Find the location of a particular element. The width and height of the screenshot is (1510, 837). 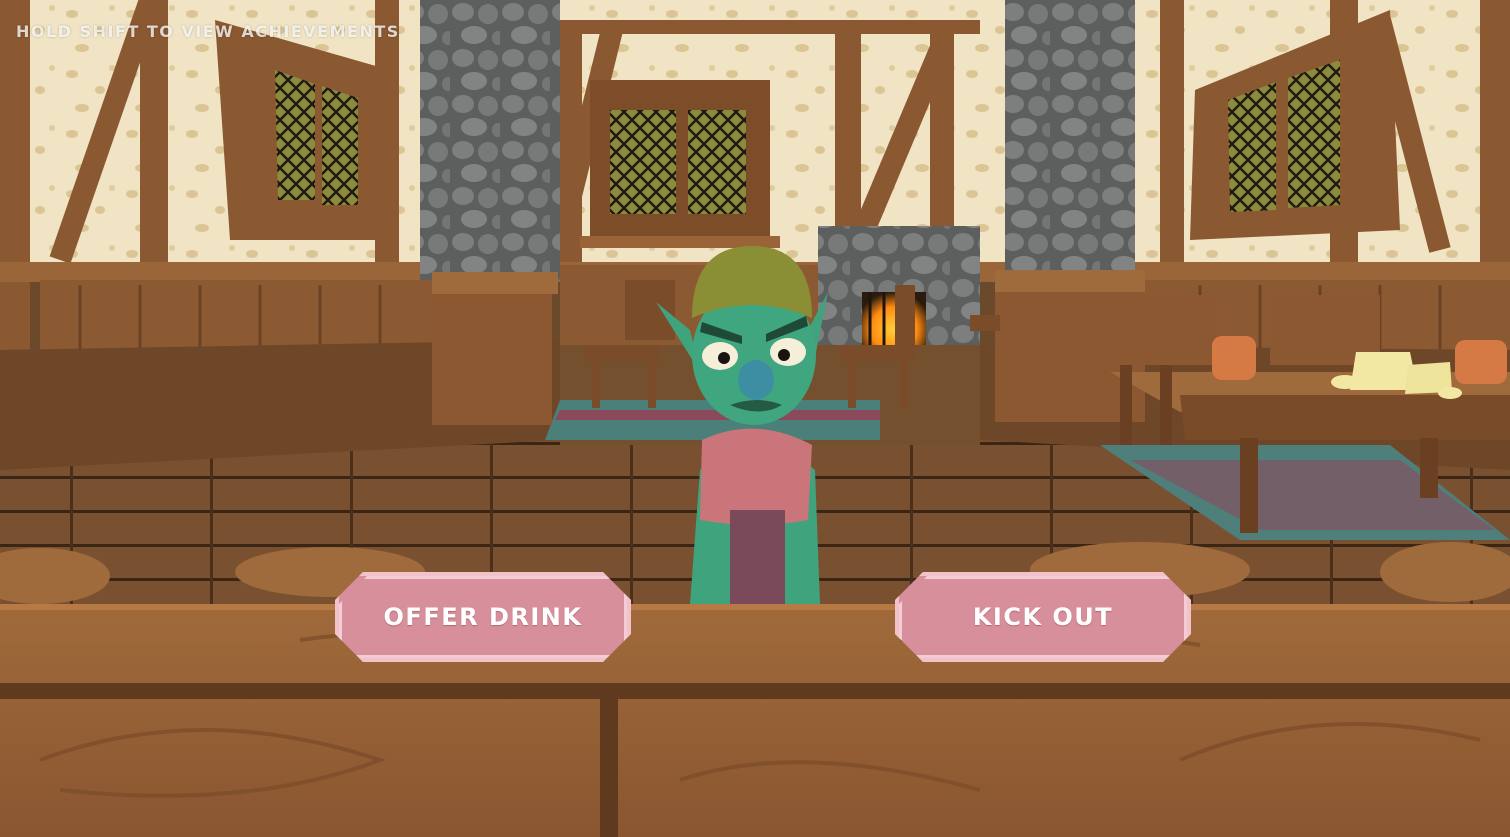

offer-drink-button: Offer drink is located at coordinates (483, 617).